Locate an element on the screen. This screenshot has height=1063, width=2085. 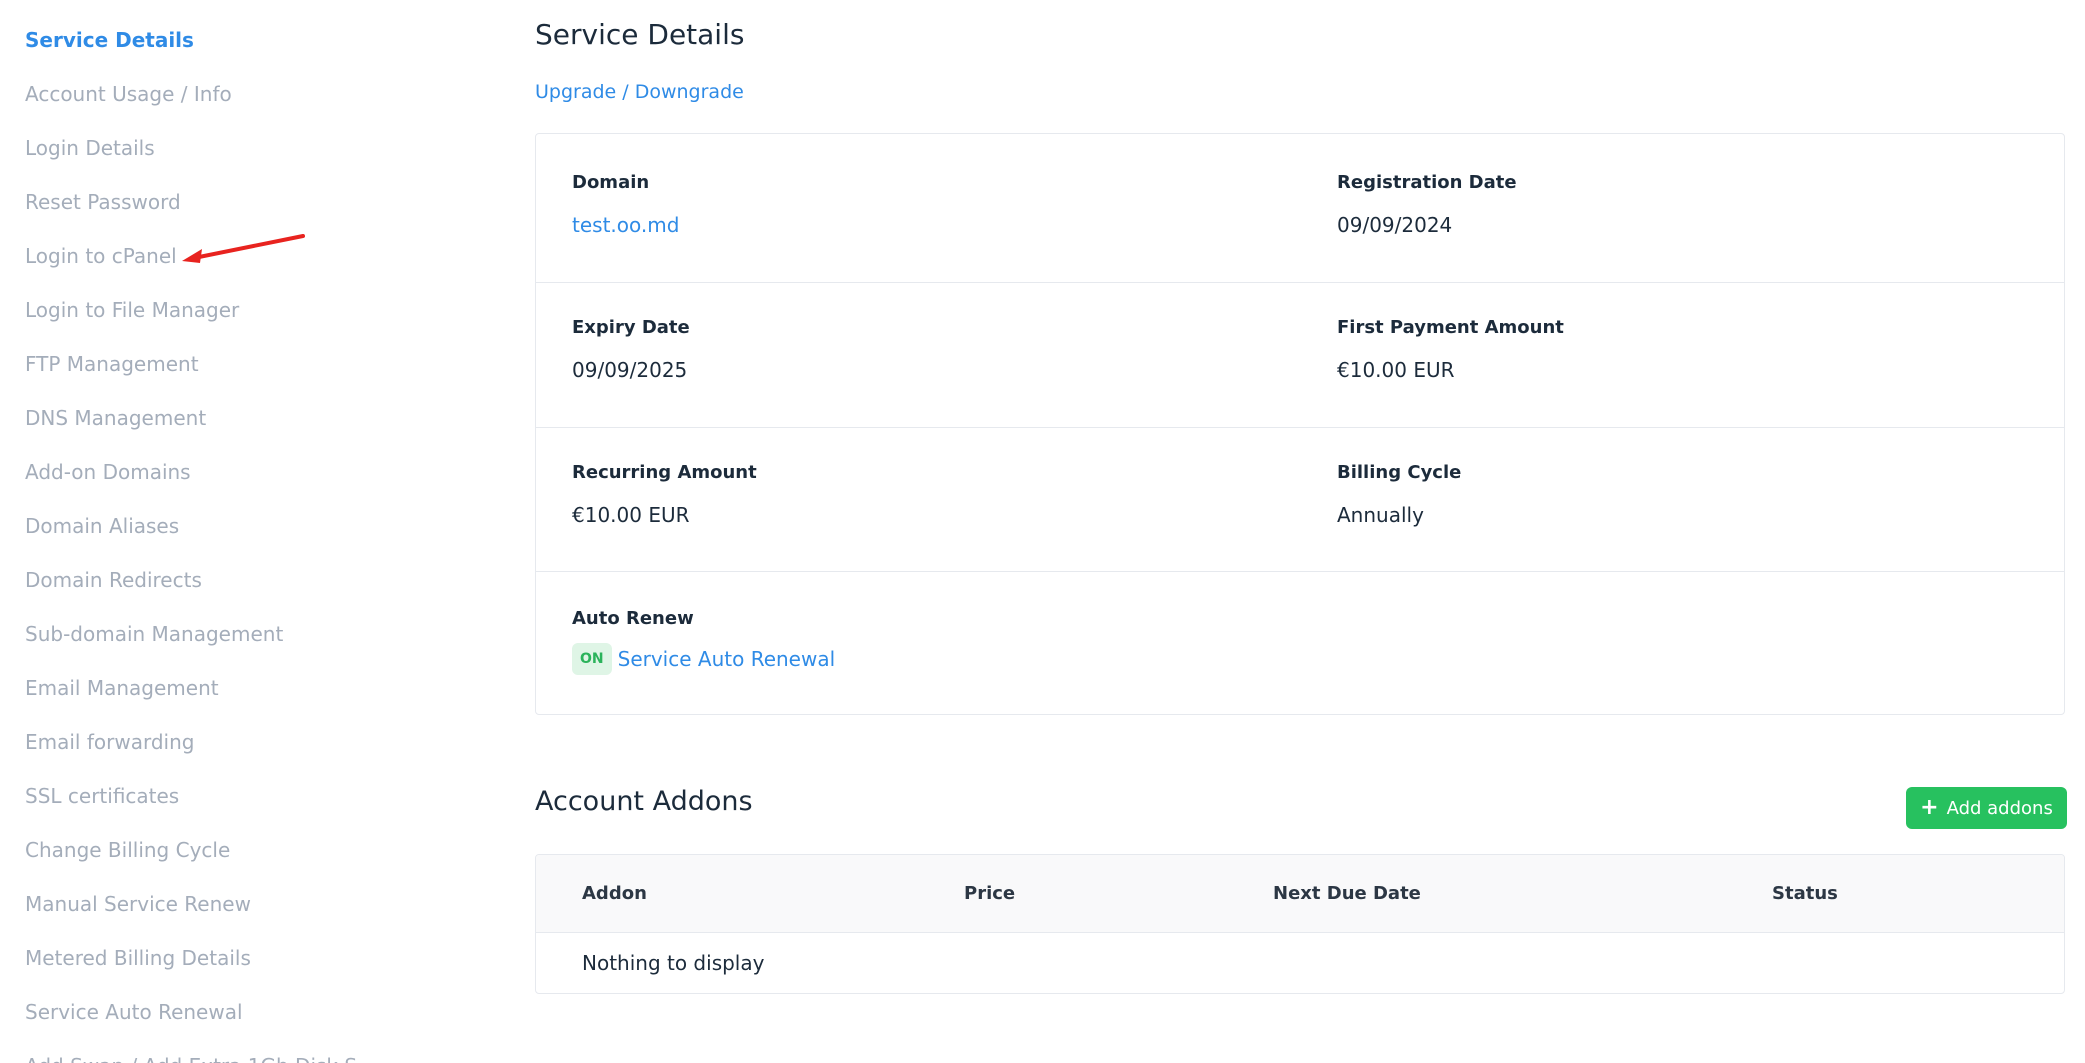
sidebar-item-reset-password: Reset Password is located at coordinates (103, 202).